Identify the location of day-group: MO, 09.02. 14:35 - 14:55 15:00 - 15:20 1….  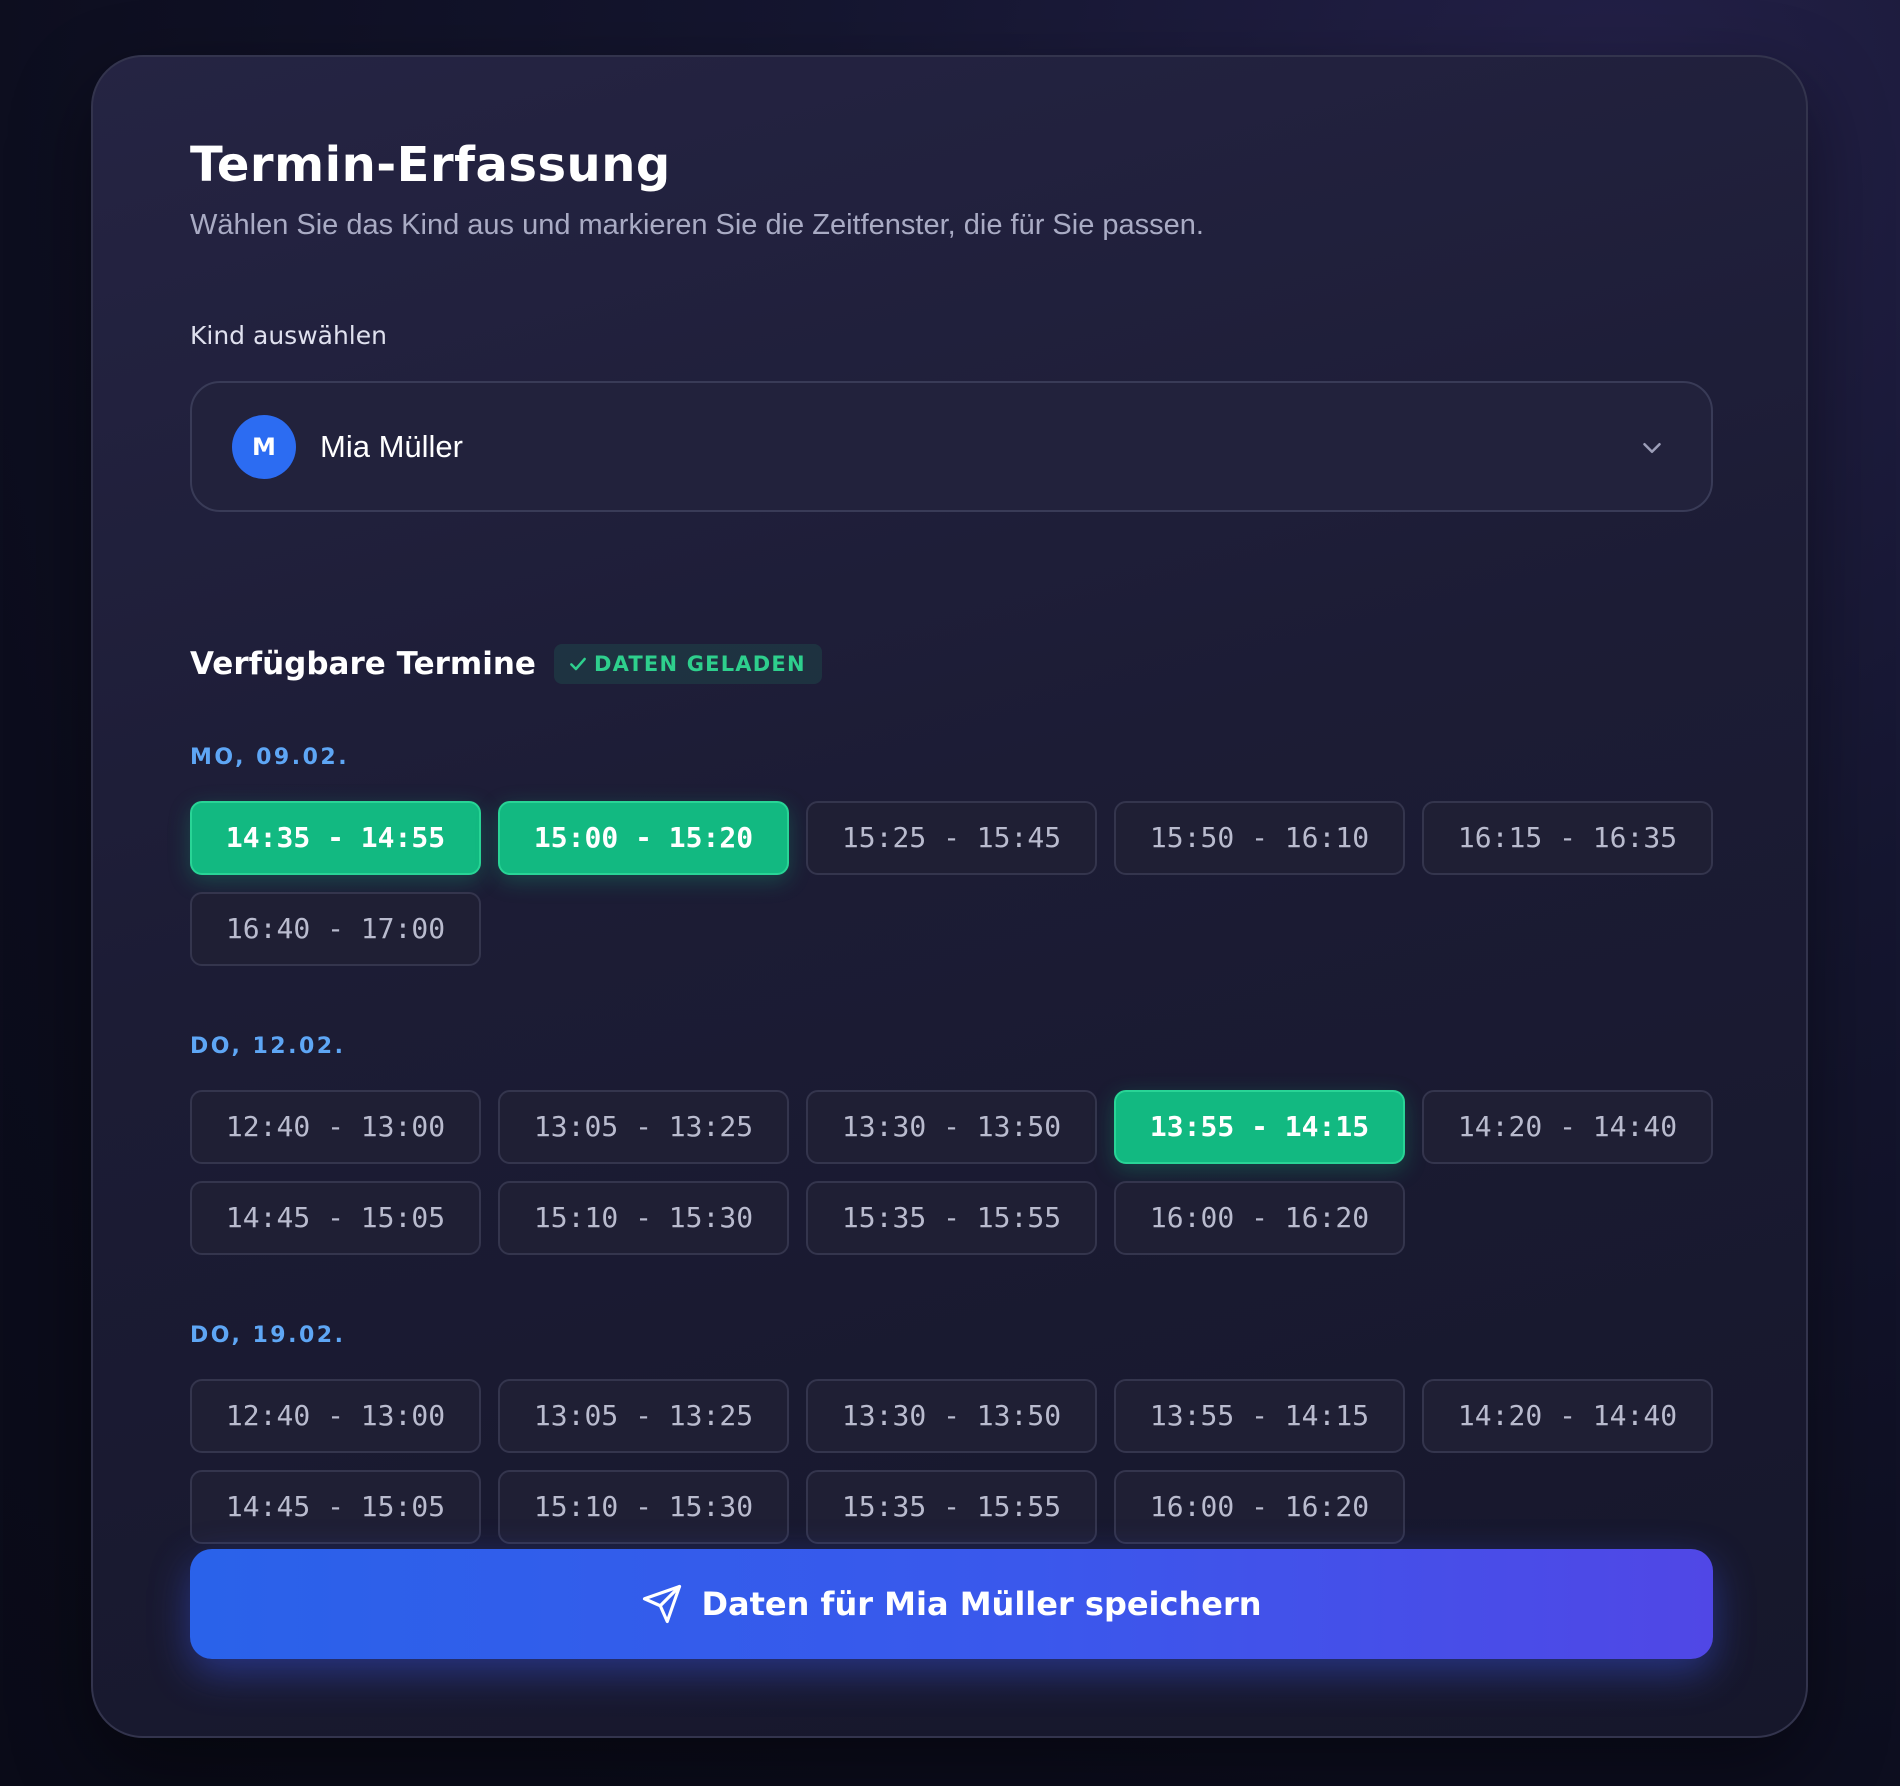
(951, 854).